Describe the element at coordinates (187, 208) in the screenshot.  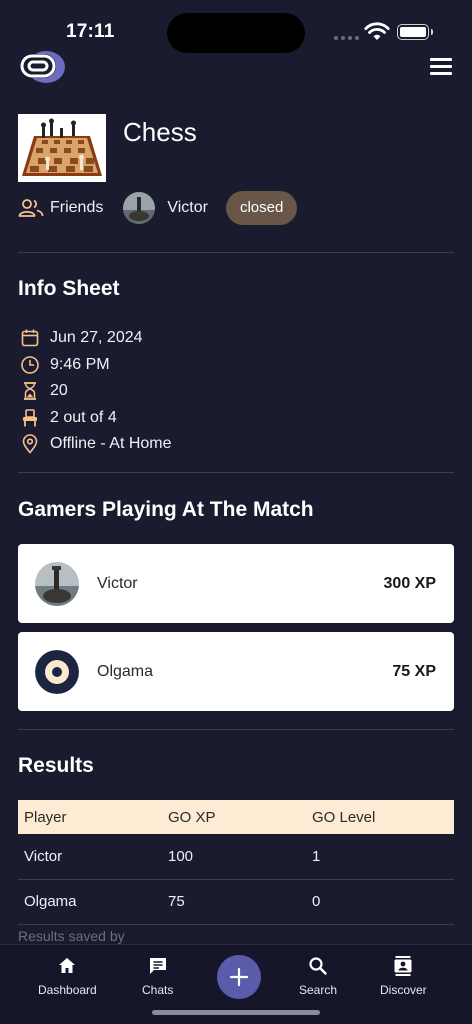
I see `host-name: Victor` at that location.